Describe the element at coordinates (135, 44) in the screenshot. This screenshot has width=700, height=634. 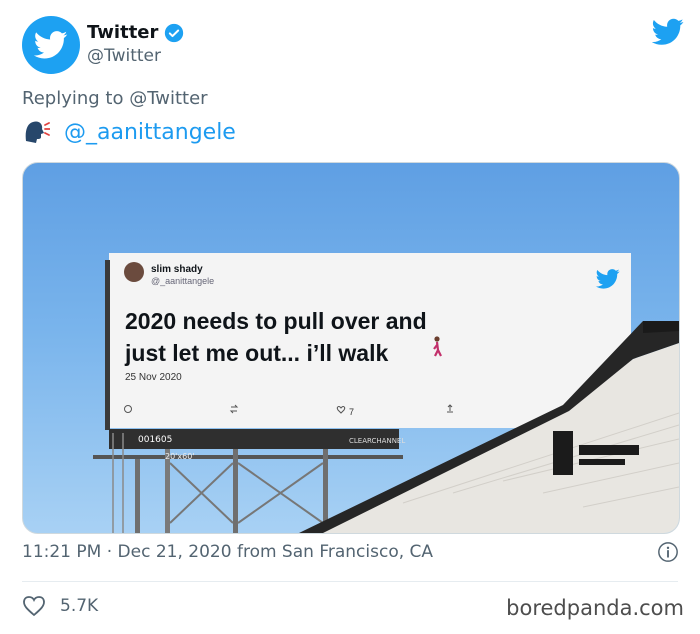
I see `author-names: Twitter @Twitter` at that location.